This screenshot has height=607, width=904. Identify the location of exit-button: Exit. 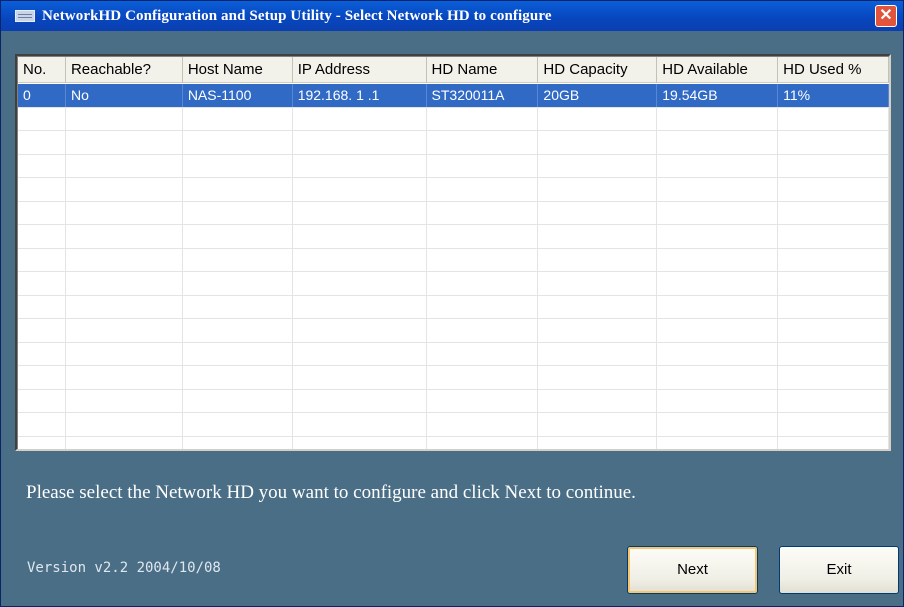
(839, 570).